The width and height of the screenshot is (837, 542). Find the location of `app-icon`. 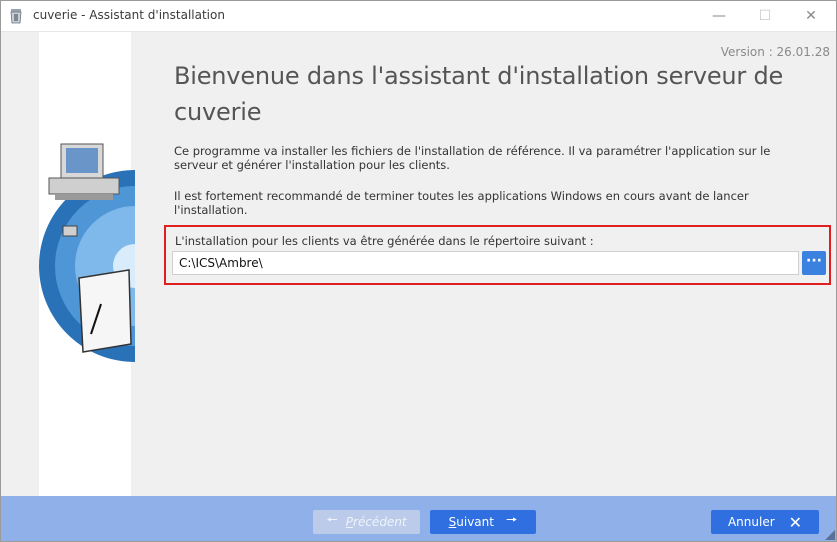

app-icon is located at coordinates (16, 16).